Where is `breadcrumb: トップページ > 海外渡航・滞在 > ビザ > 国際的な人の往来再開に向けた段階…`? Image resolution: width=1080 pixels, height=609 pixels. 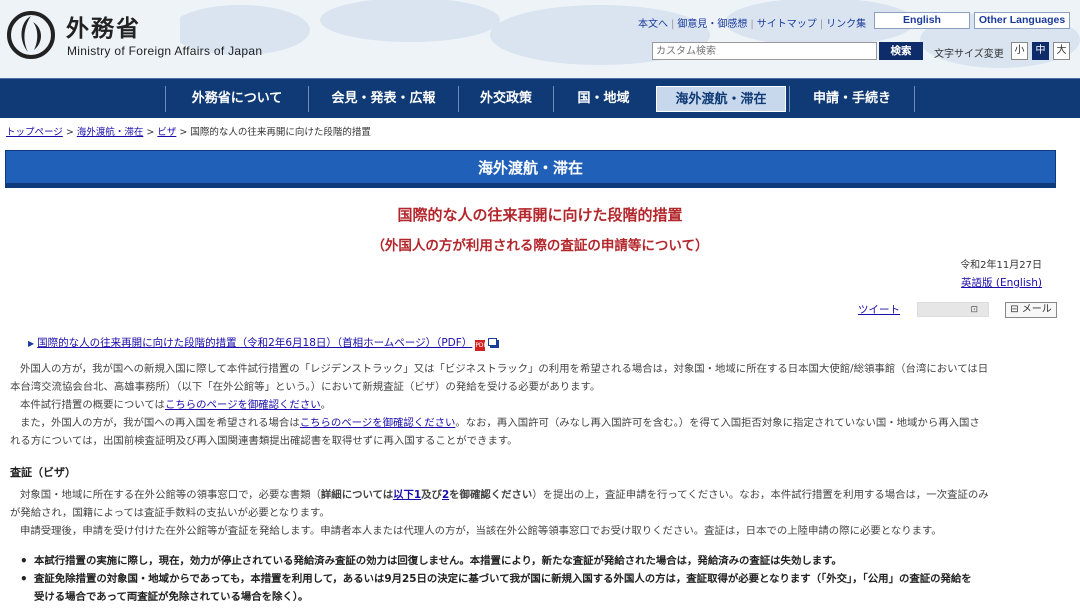 breadcrumb: トップページ > 海外渡航・滞在 > ビザ > 国際的な人の往来再開に向けた段階… is located at coordinates (188, 132).